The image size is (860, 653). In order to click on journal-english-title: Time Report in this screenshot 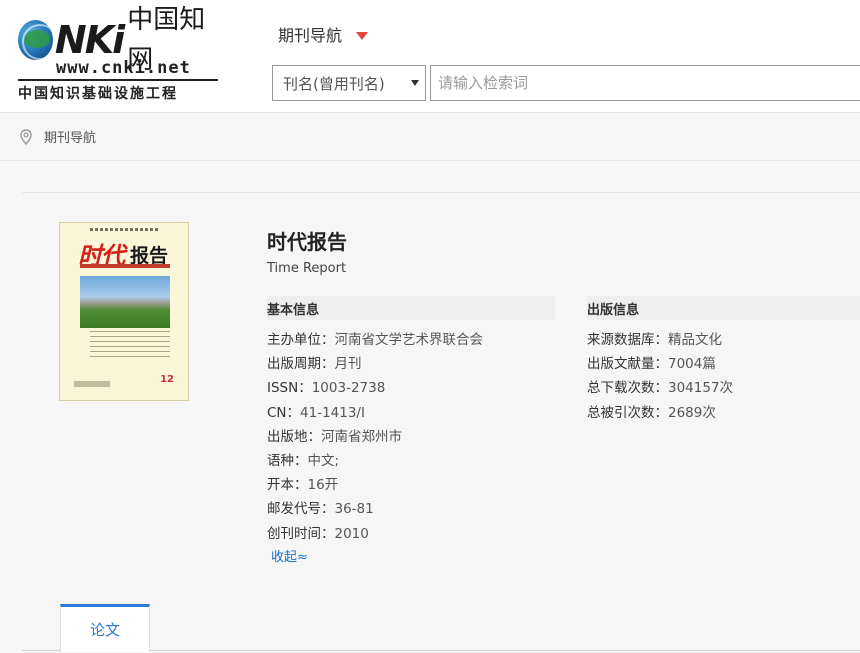, I will do `click(307, 268)`.